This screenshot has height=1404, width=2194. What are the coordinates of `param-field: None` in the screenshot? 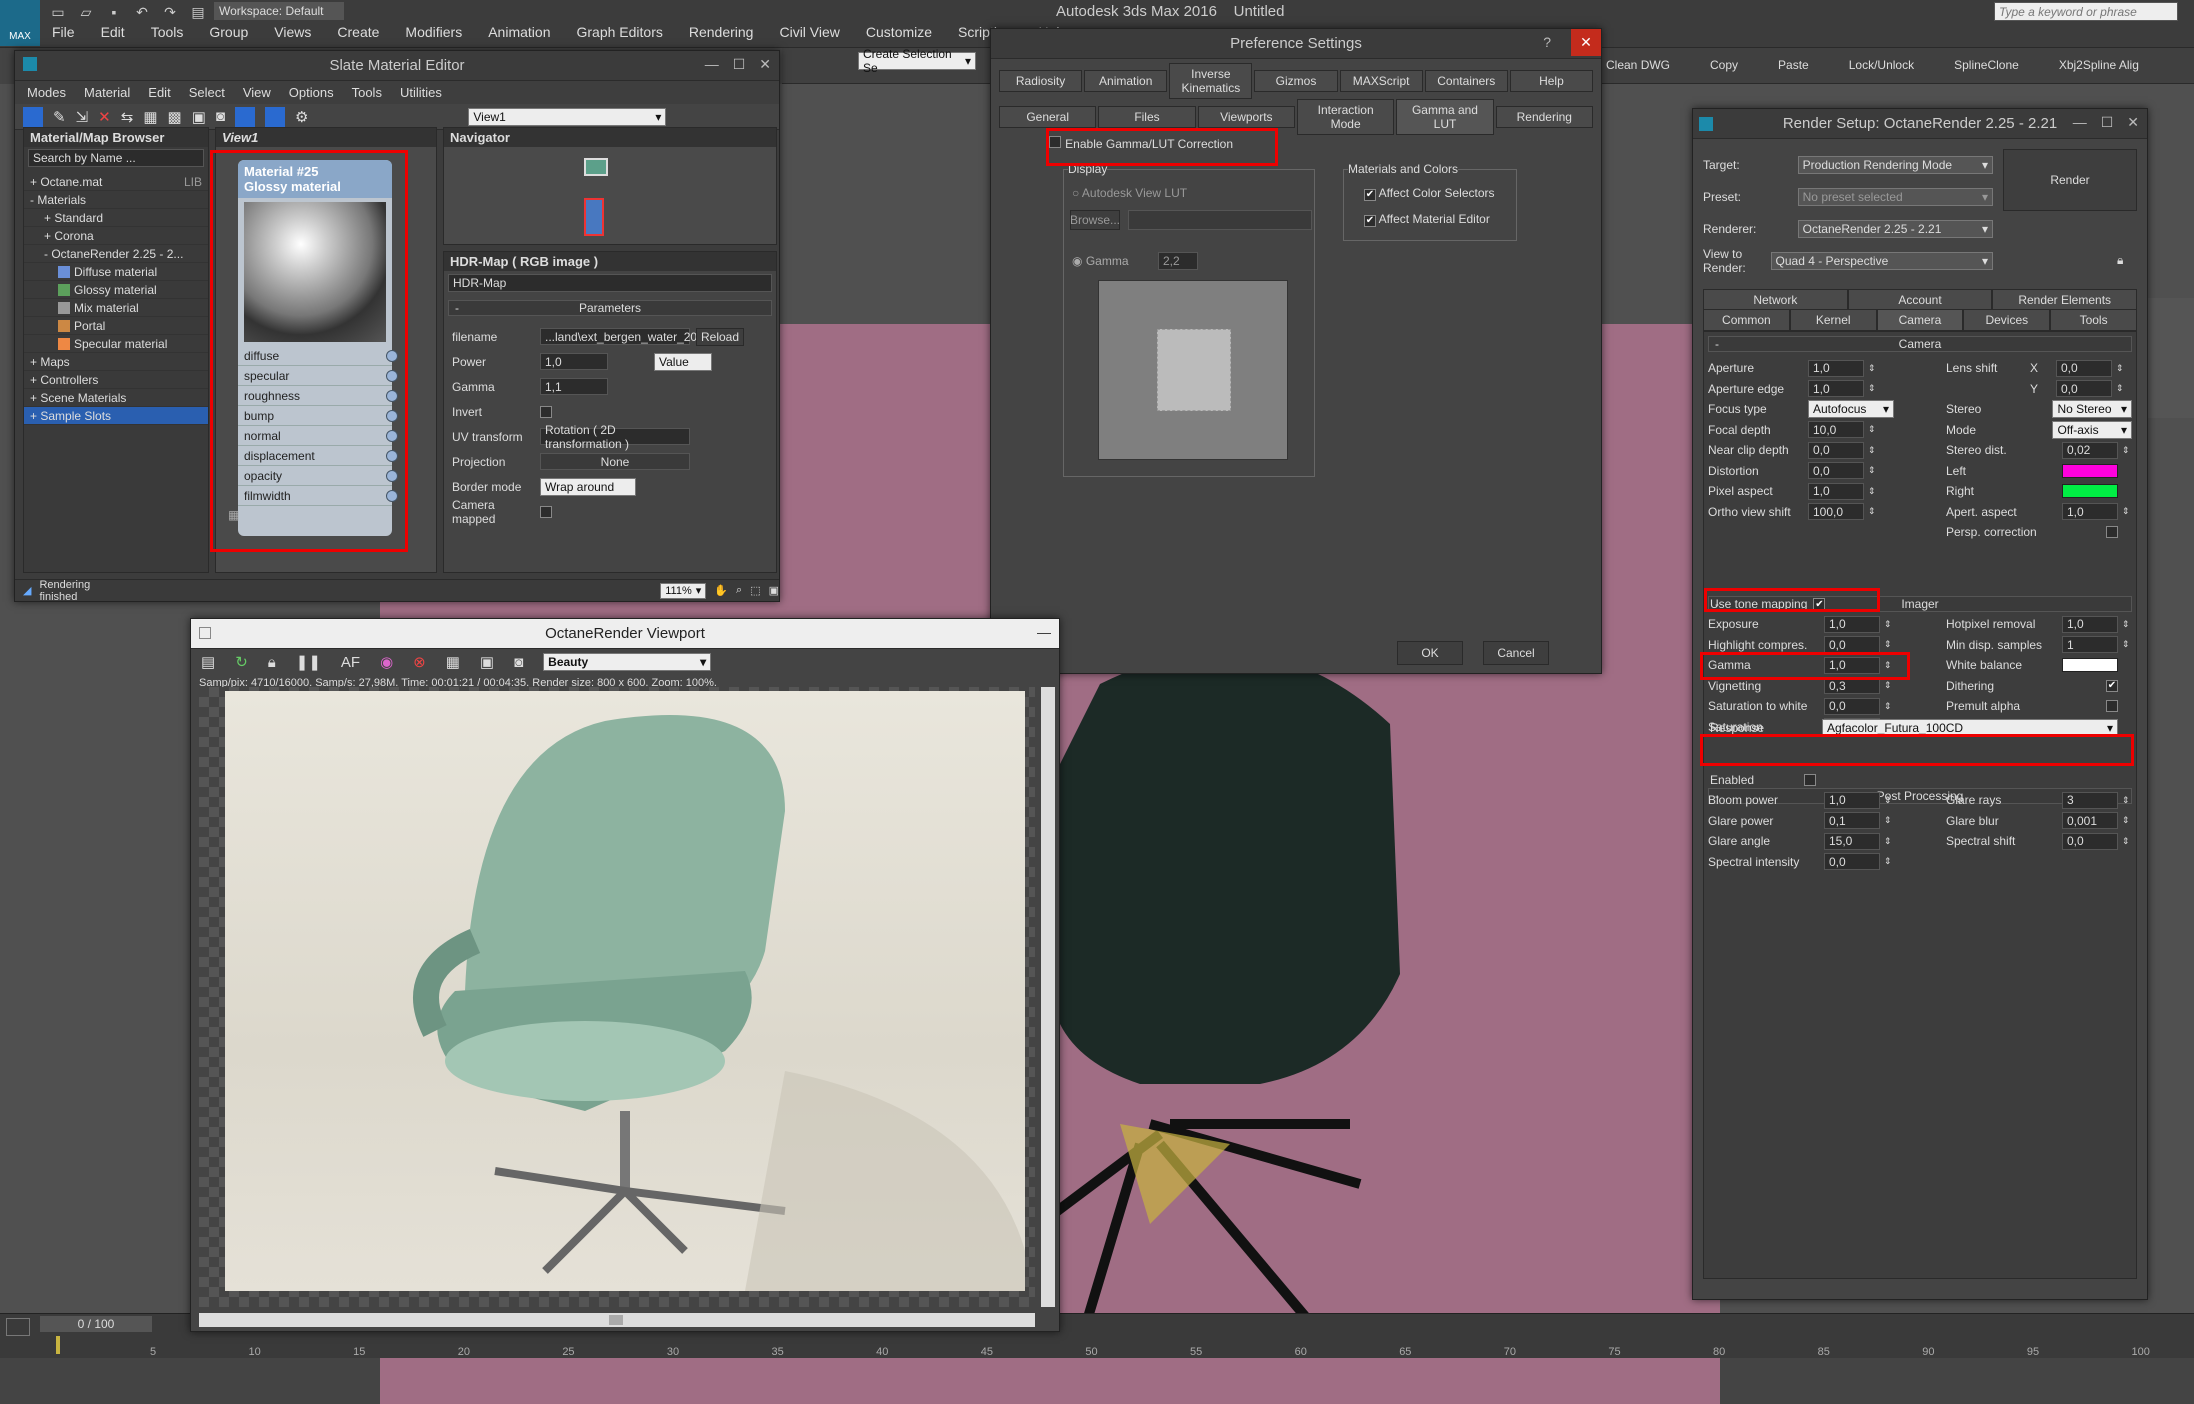 It's located at (615, 461).